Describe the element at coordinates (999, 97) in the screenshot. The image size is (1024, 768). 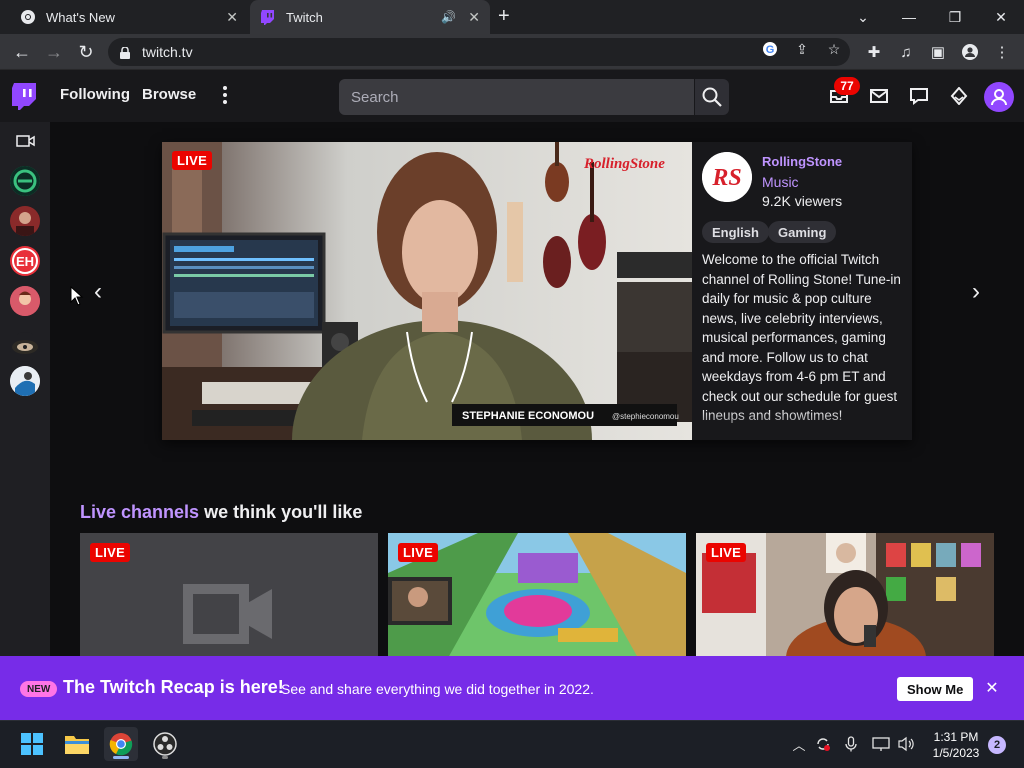
I see `user-avatar` at that location.